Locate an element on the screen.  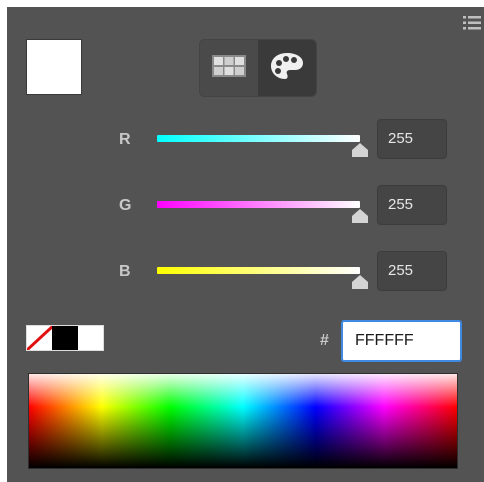
slider-track-g is located at coordinates (258, 204).